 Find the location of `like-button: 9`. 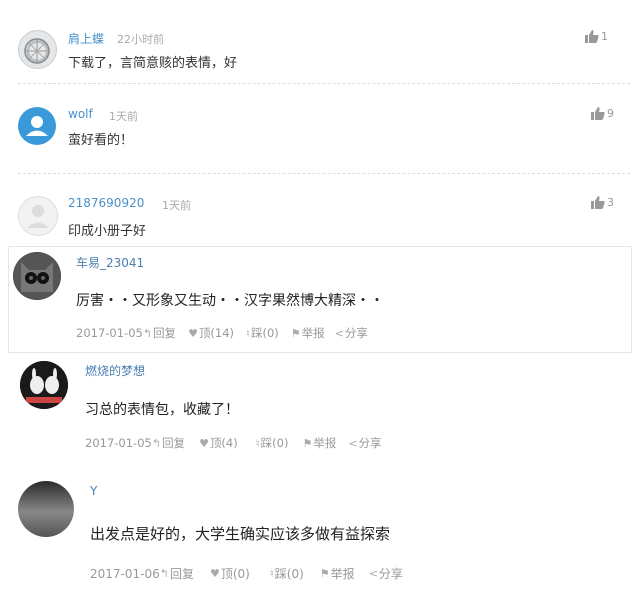

like-button: 9 is located at coordinates (602, 113).